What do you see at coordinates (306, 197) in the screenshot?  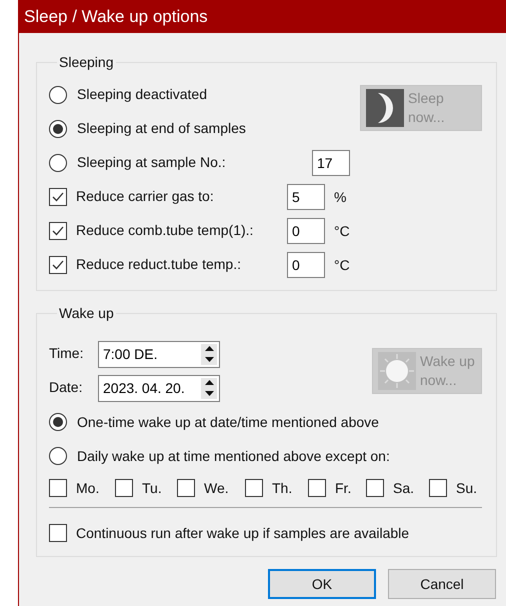 I see `input-field: 5` at bounding box center [306, 197].